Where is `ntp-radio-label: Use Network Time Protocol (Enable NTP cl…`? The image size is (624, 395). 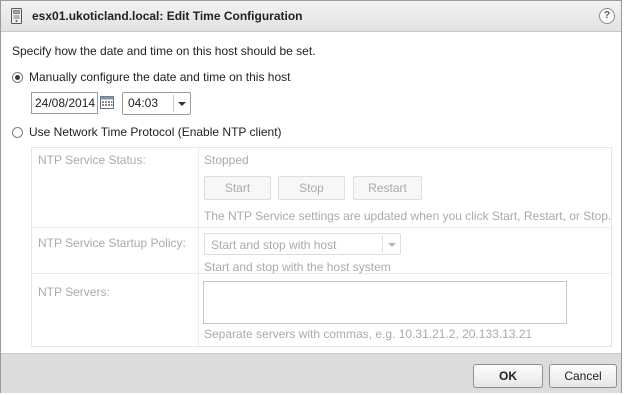 ntp-radio-label: Use Network Time Protocol (Enable NTP cl… is located at coordinates (155, 132).